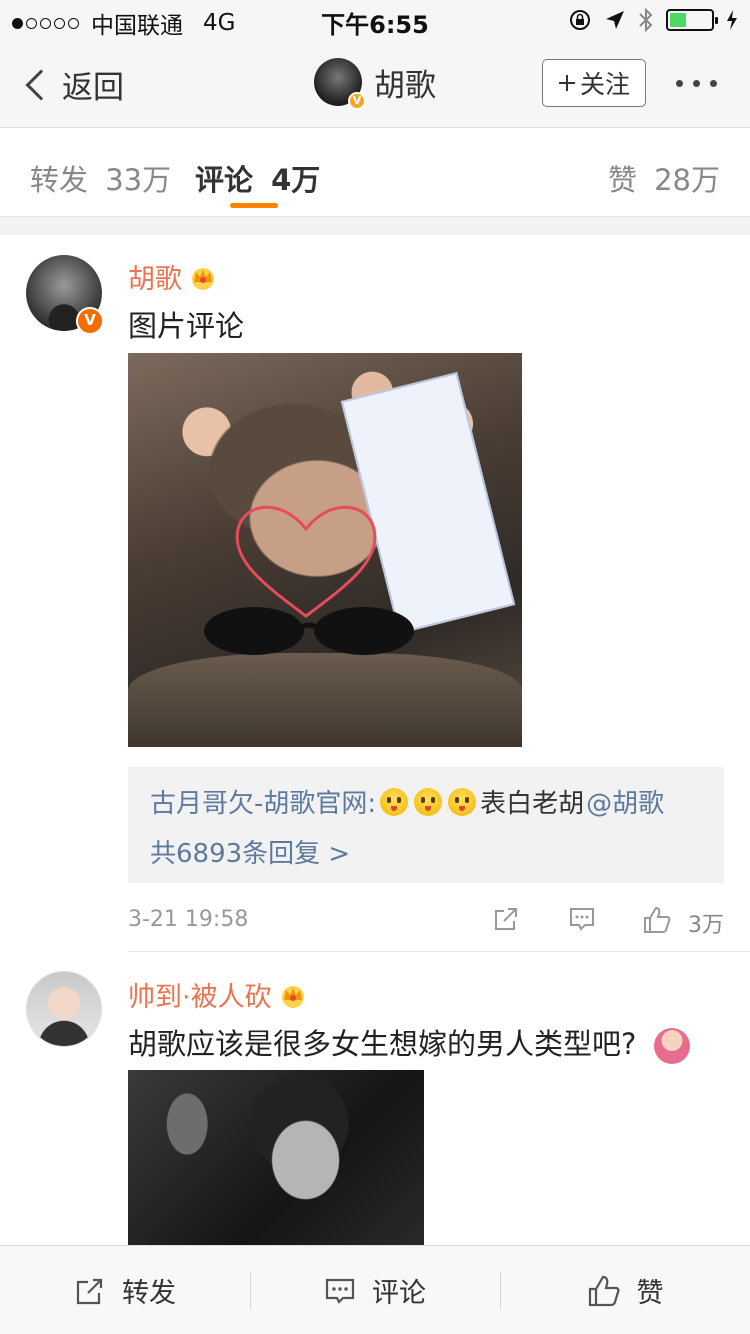 The image size is (750, 1334). What do you see at coordinates (263, 801) in the screenshot?
I see `reply-author: 古月哥欠-胡歌官网:` at bounding box center [263, 801].